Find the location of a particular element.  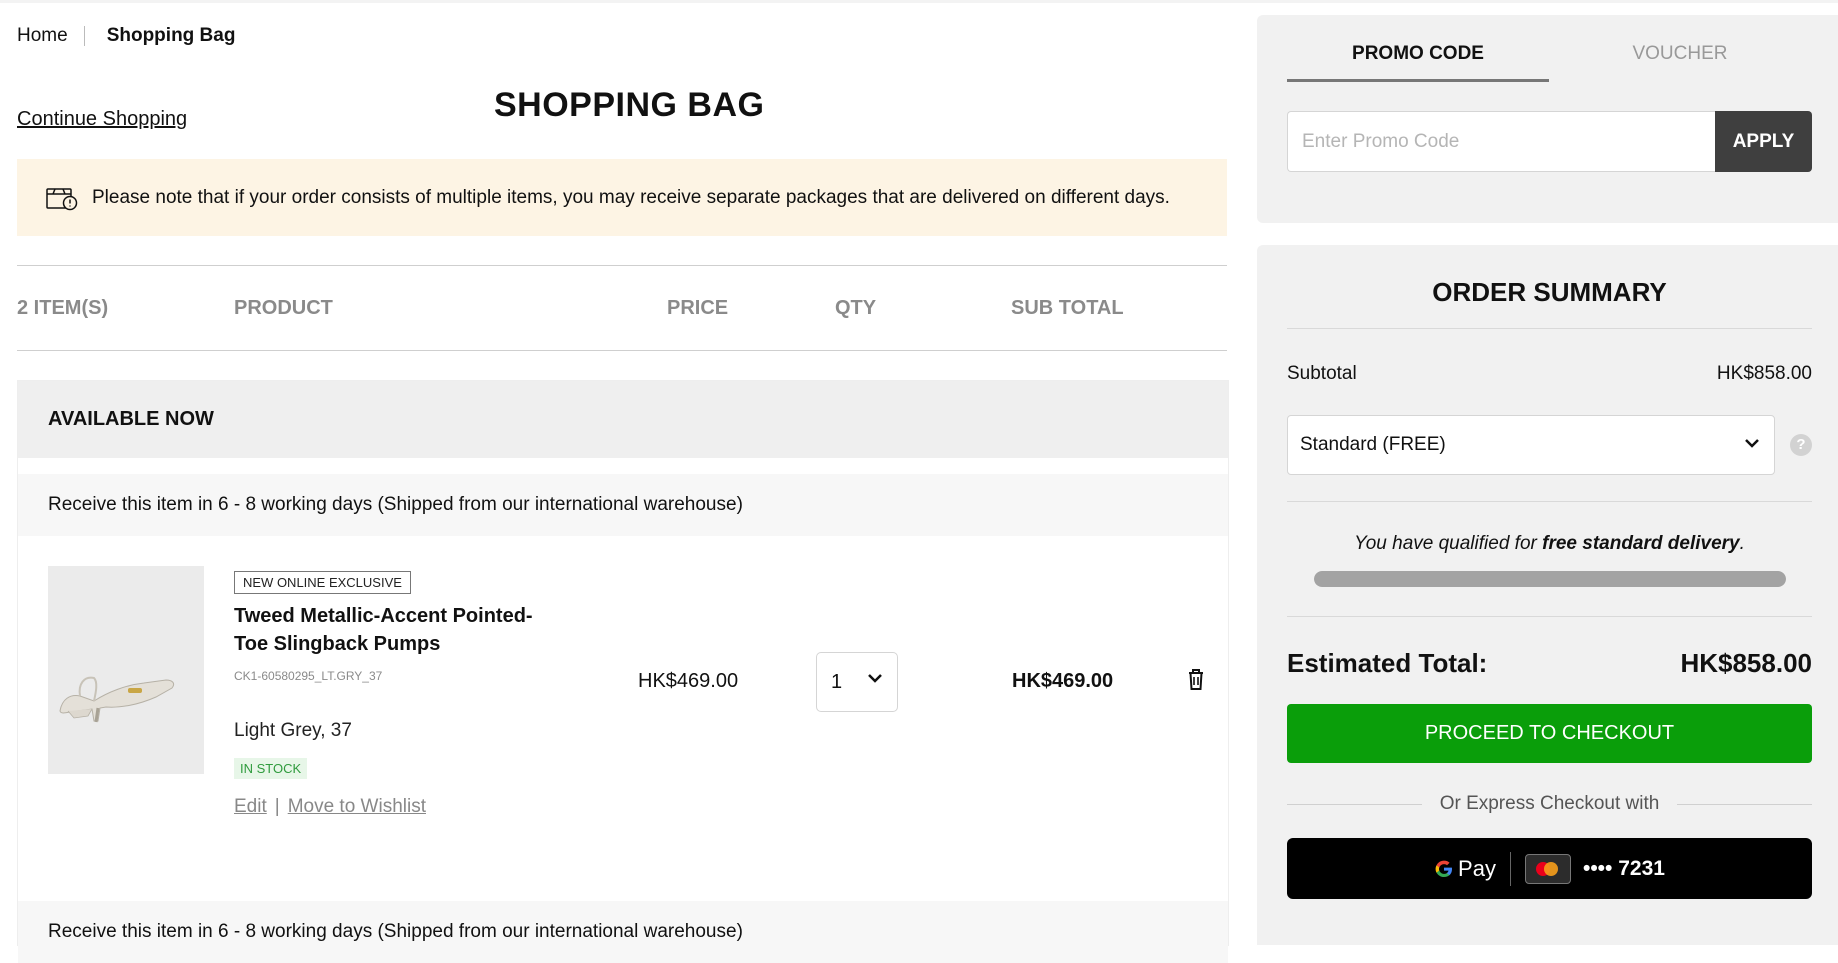

proceed-to-checkout-button: PROCEED TO CHECKOUT is located at coordinates (1549, 733).